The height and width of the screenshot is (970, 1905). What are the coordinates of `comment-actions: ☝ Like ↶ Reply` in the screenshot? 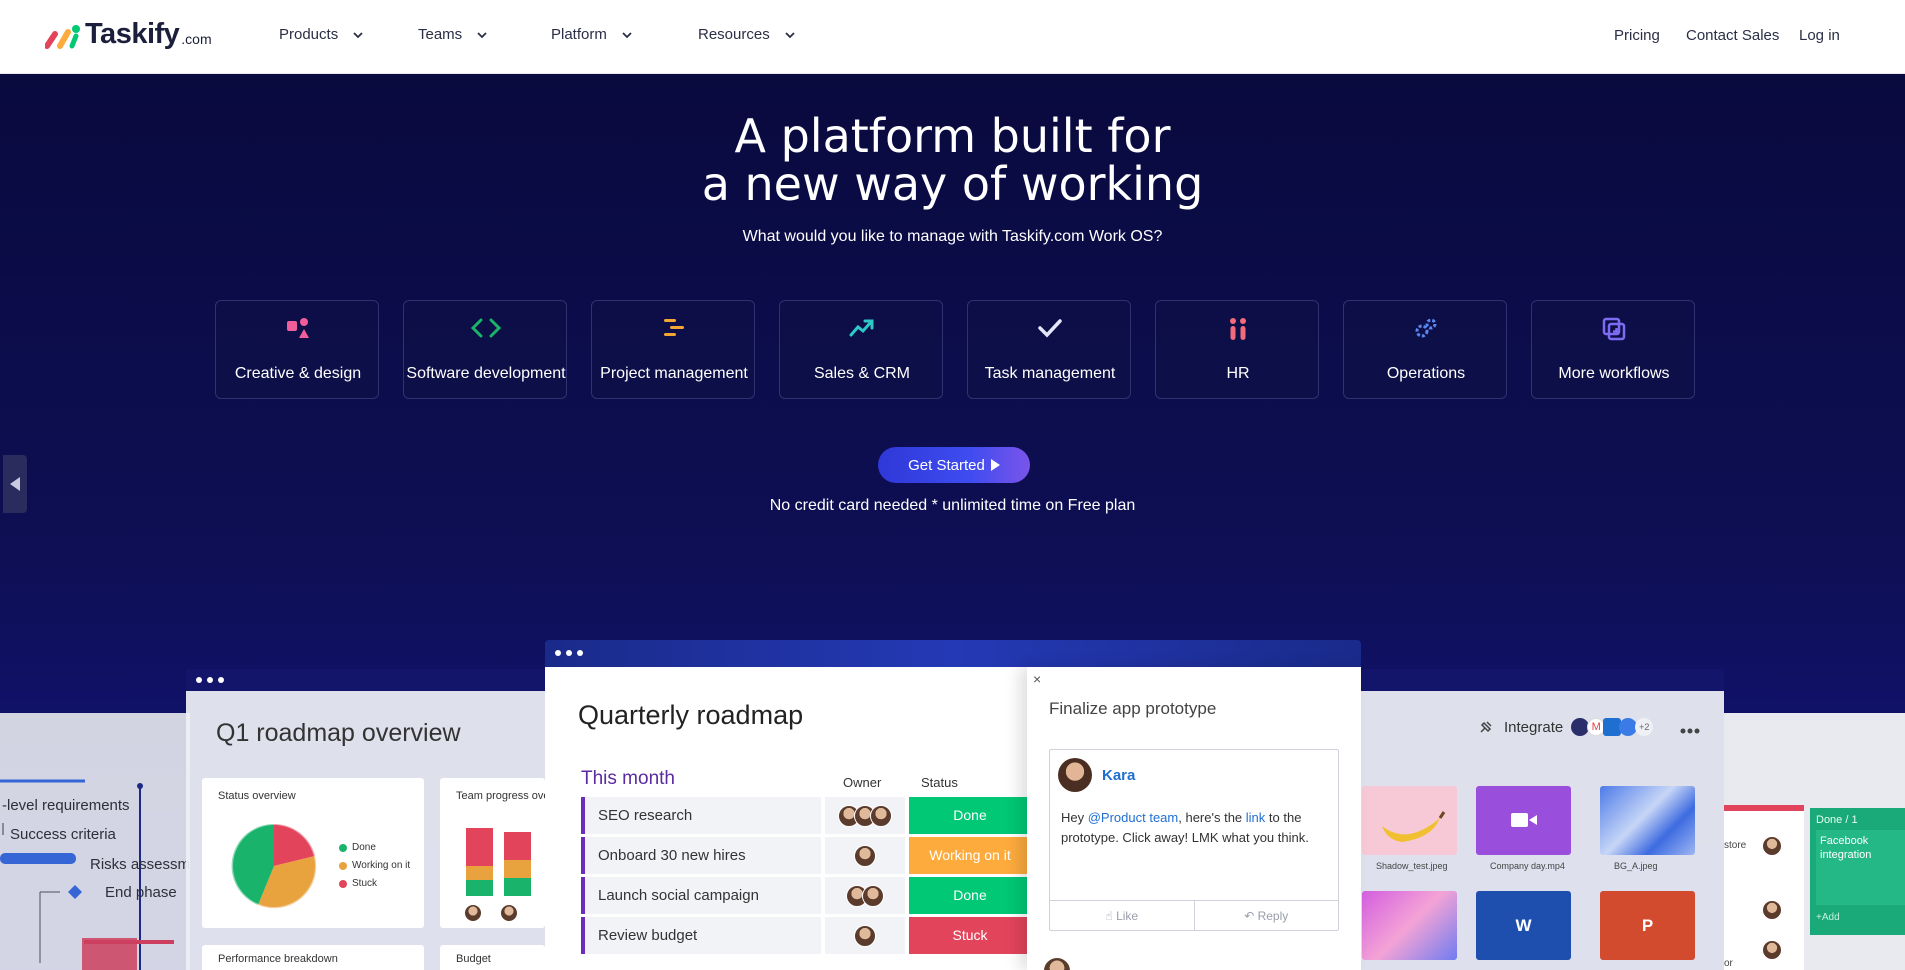 It's located at (1194, 915).